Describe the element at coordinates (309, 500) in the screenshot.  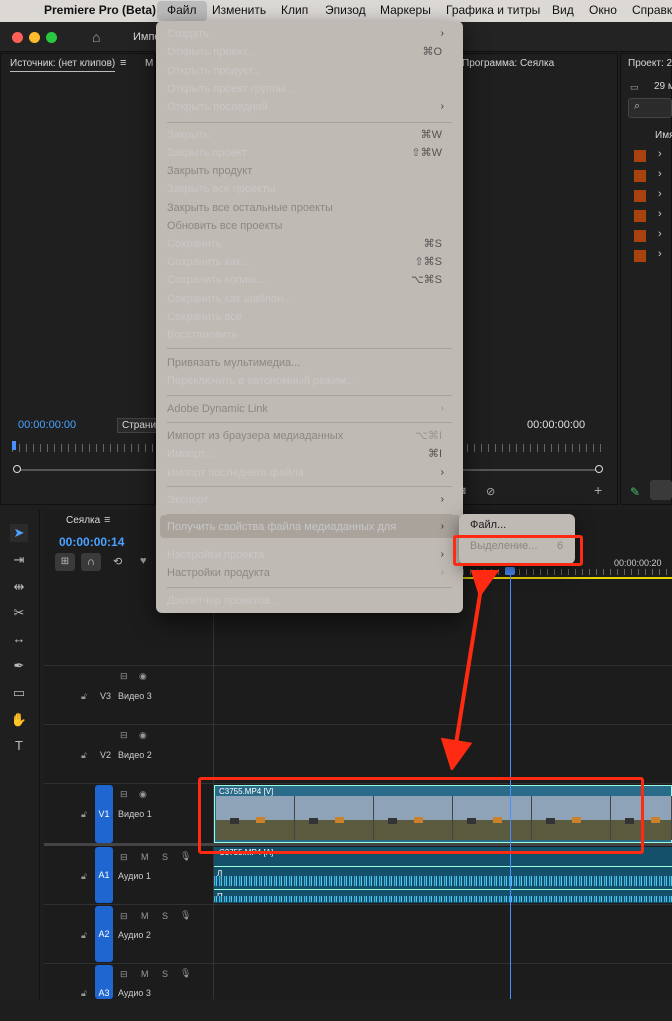
I see `file-menu-item: Экспорт ›` at that location.